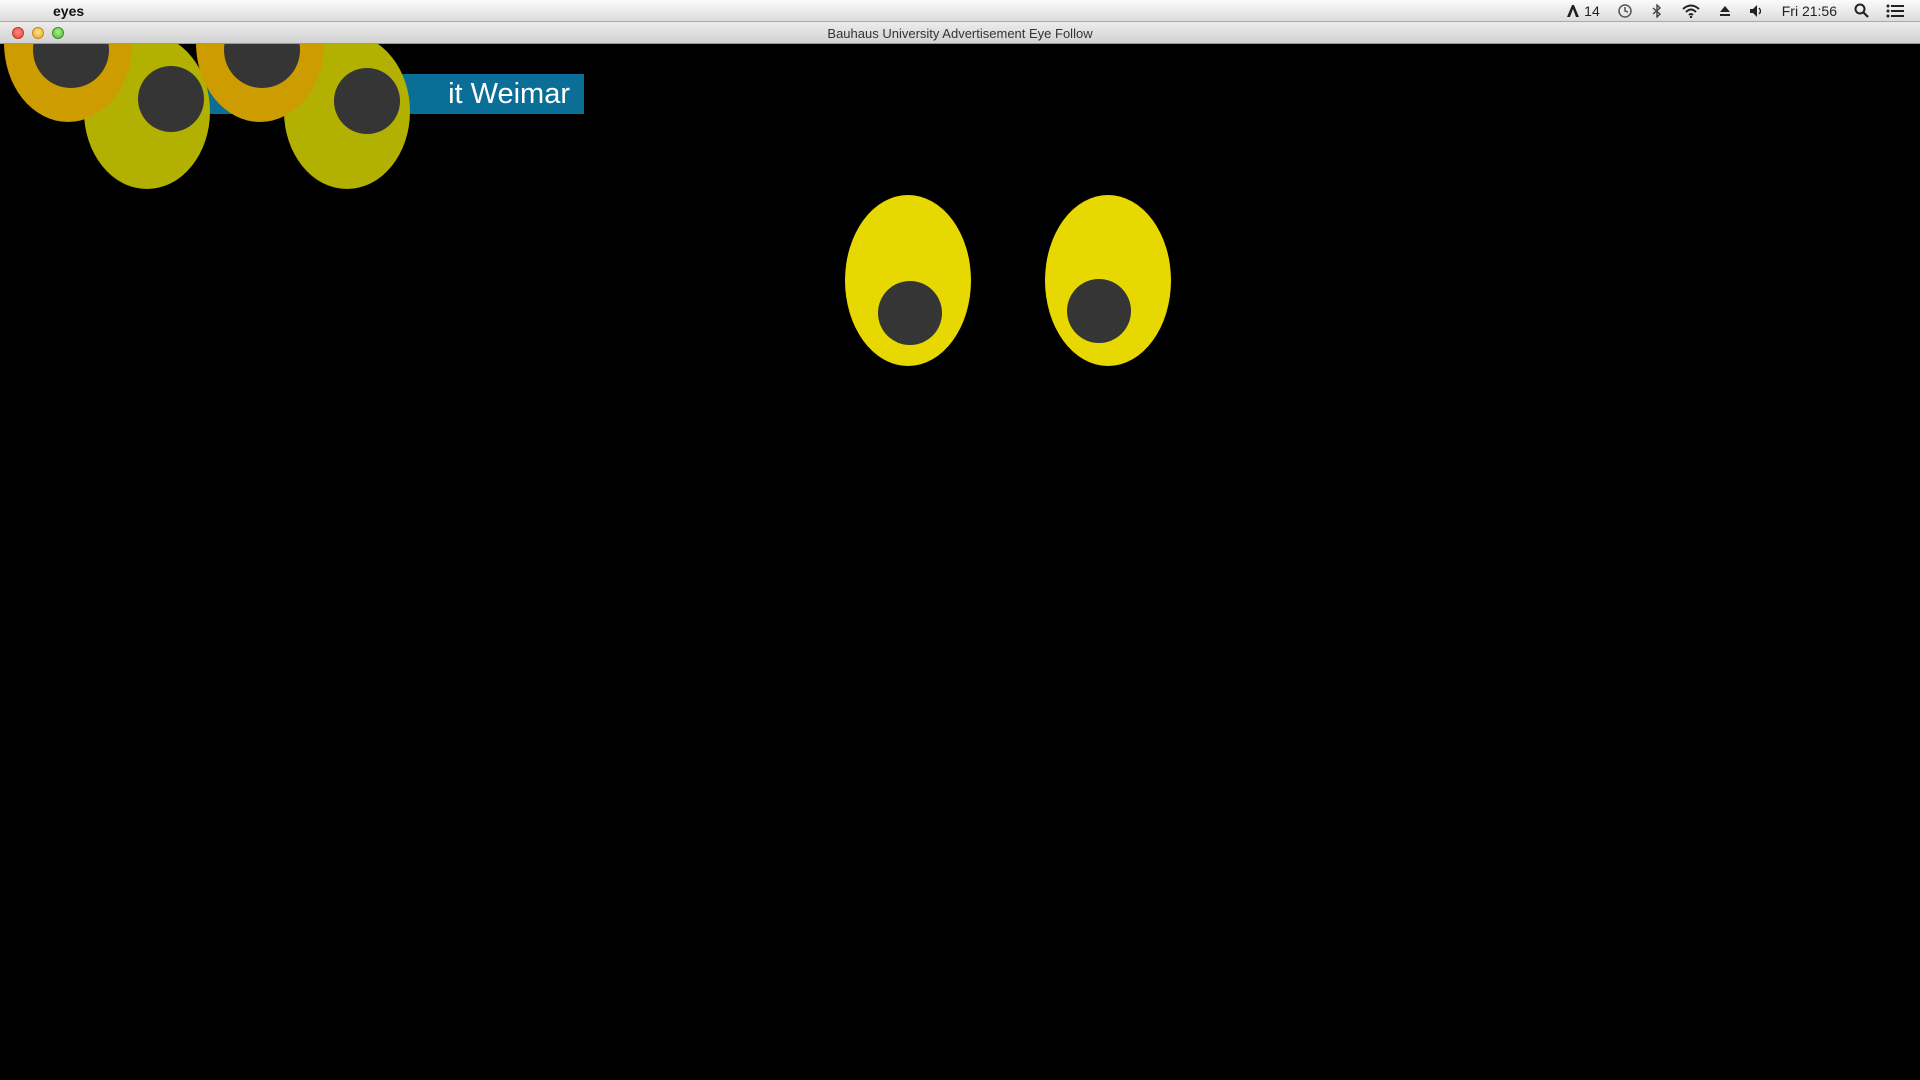 This screenshot has width=1920, height=1080. Describe the element at coordinates (68, 11) in the screenshot. I see `app-menu-name: eyes` at that location.